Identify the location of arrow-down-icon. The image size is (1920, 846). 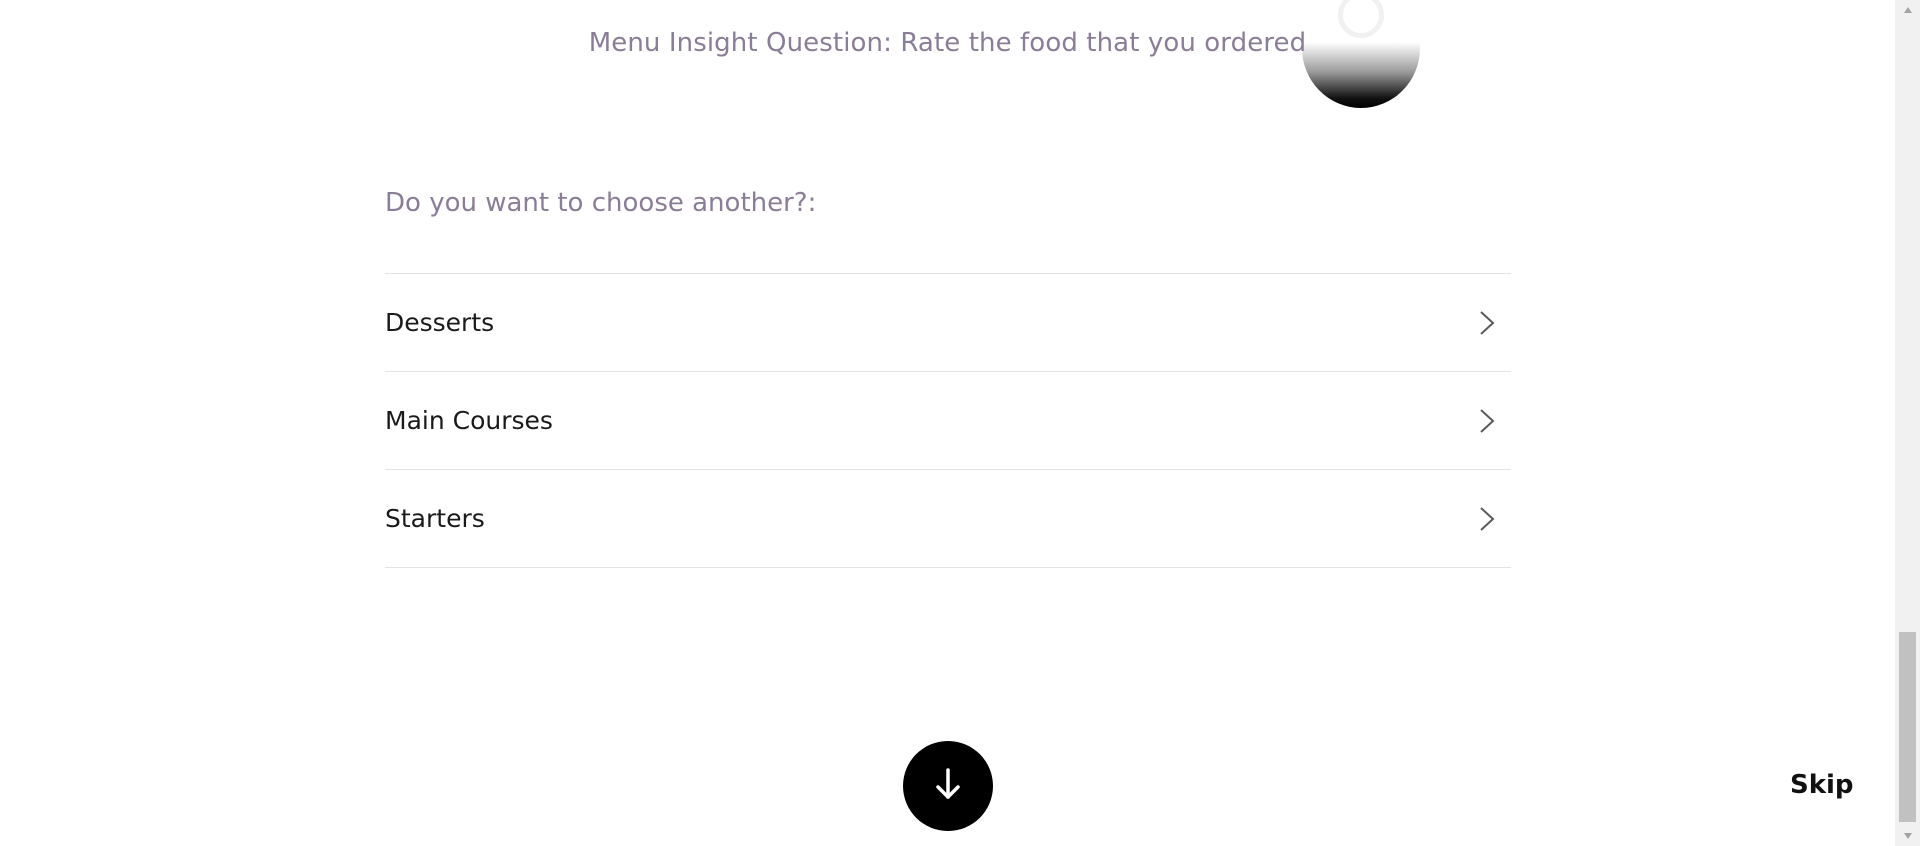
(948, 786).